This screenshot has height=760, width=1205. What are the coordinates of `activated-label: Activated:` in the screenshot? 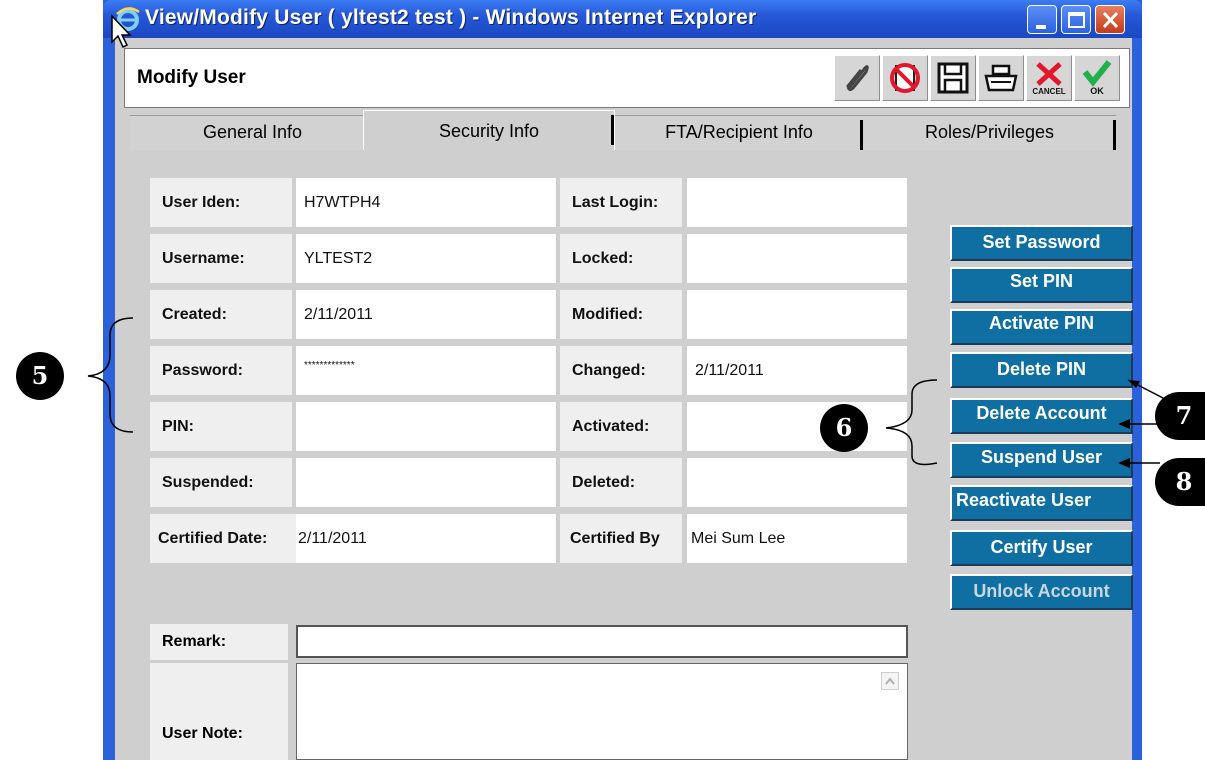 It's located at (621, 426).